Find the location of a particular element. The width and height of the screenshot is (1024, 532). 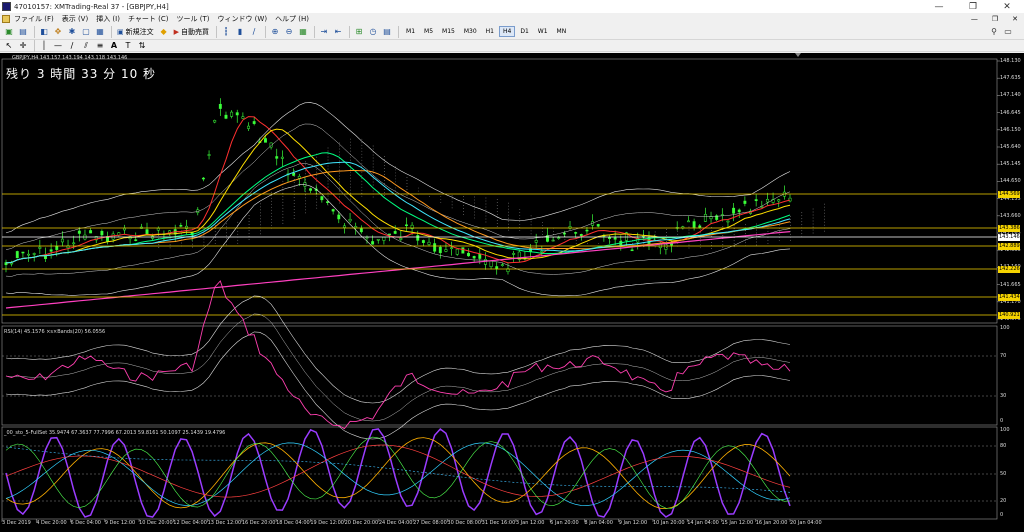

profiles-icon: ▤ is located at coordinates (23, 32).